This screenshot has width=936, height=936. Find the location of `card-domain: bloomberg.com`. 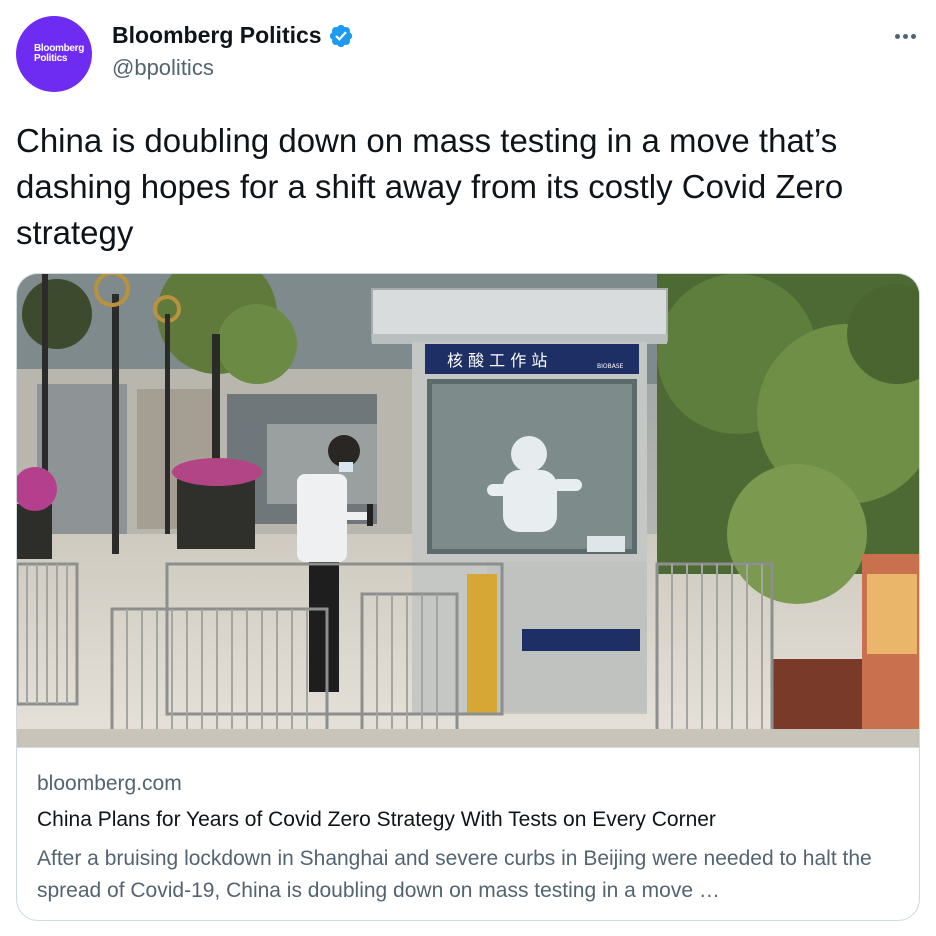

card-domain: bloomberg.com is located at coordinates (109, 783).